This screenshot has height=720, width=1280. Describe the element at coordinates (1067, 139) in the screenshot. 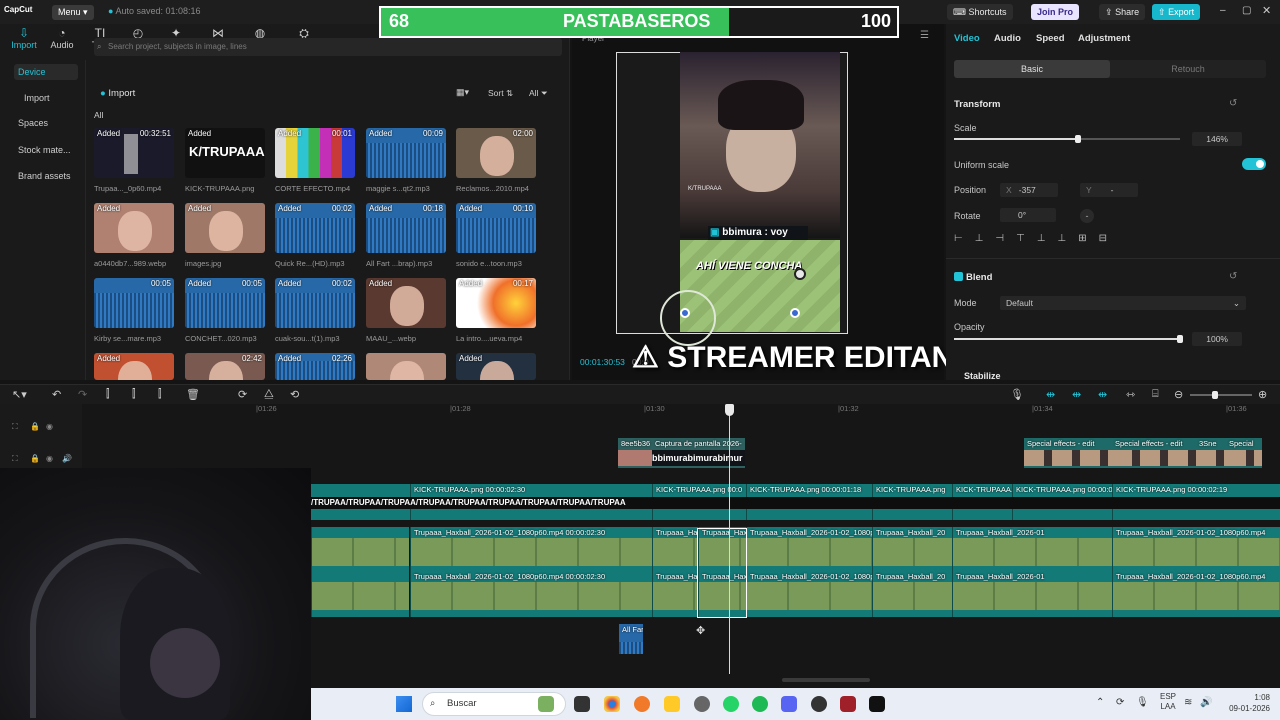

I see `scale-slider` at that location.